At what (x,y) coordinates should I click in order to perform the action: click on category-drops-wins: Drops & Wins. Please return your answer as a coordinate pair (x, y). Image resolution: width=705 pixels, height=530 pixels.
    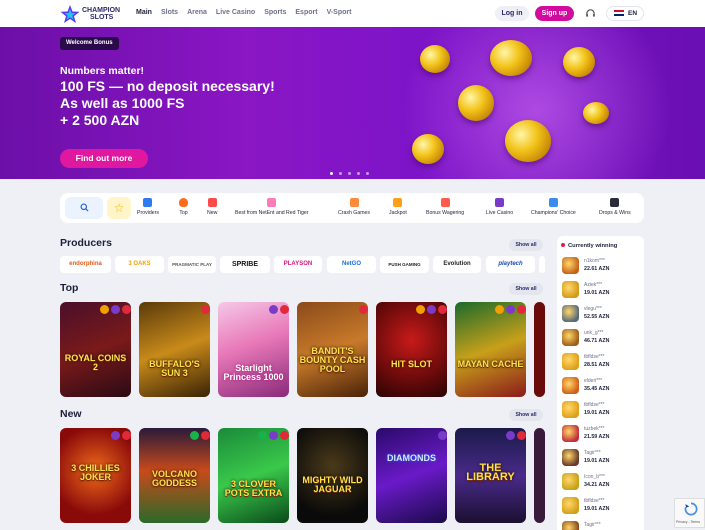
    Looking at the image, I should click on (615, 207).